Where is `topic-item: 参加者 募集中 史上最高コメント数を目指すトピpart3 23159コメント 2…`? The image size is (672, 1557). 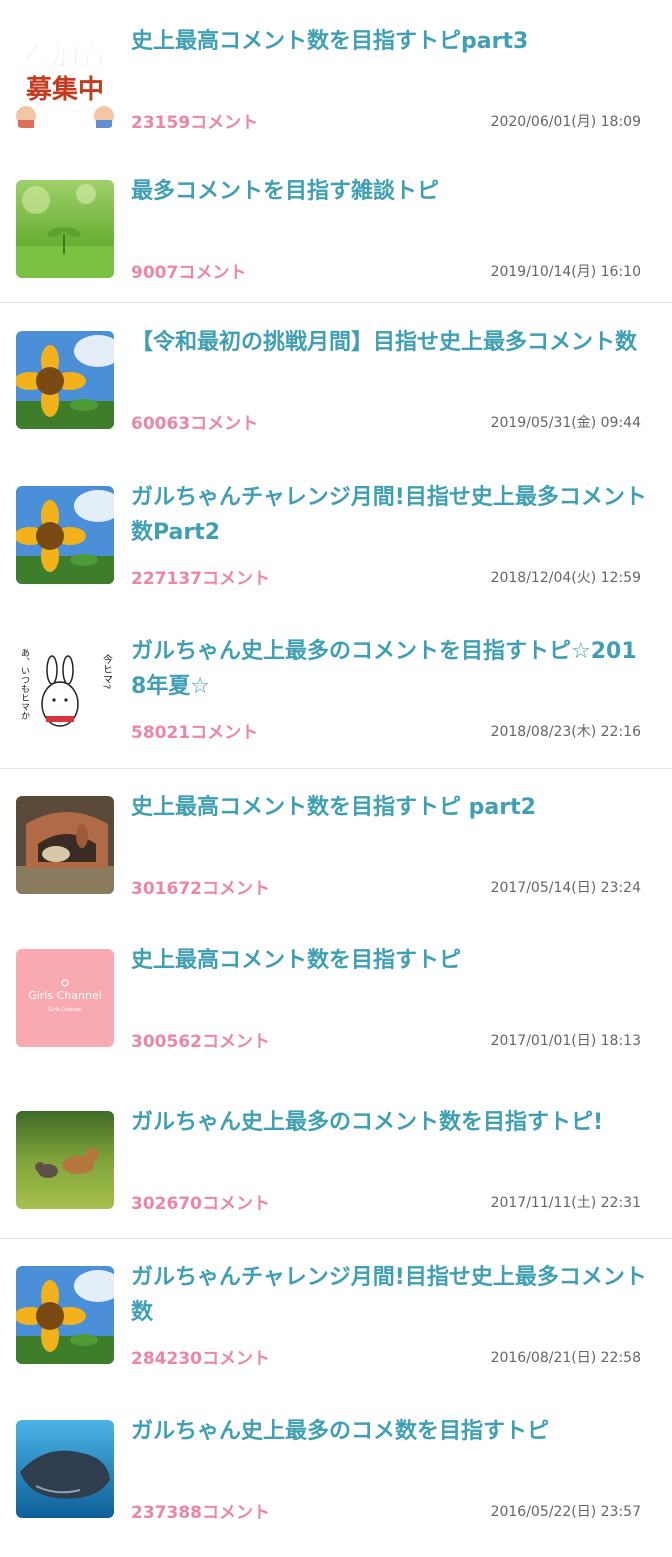 topic-item: 参加者 募集中 史上最高コメント数を目指すトピpart3 23159コメント 2… is located at coordinates (336, 81).